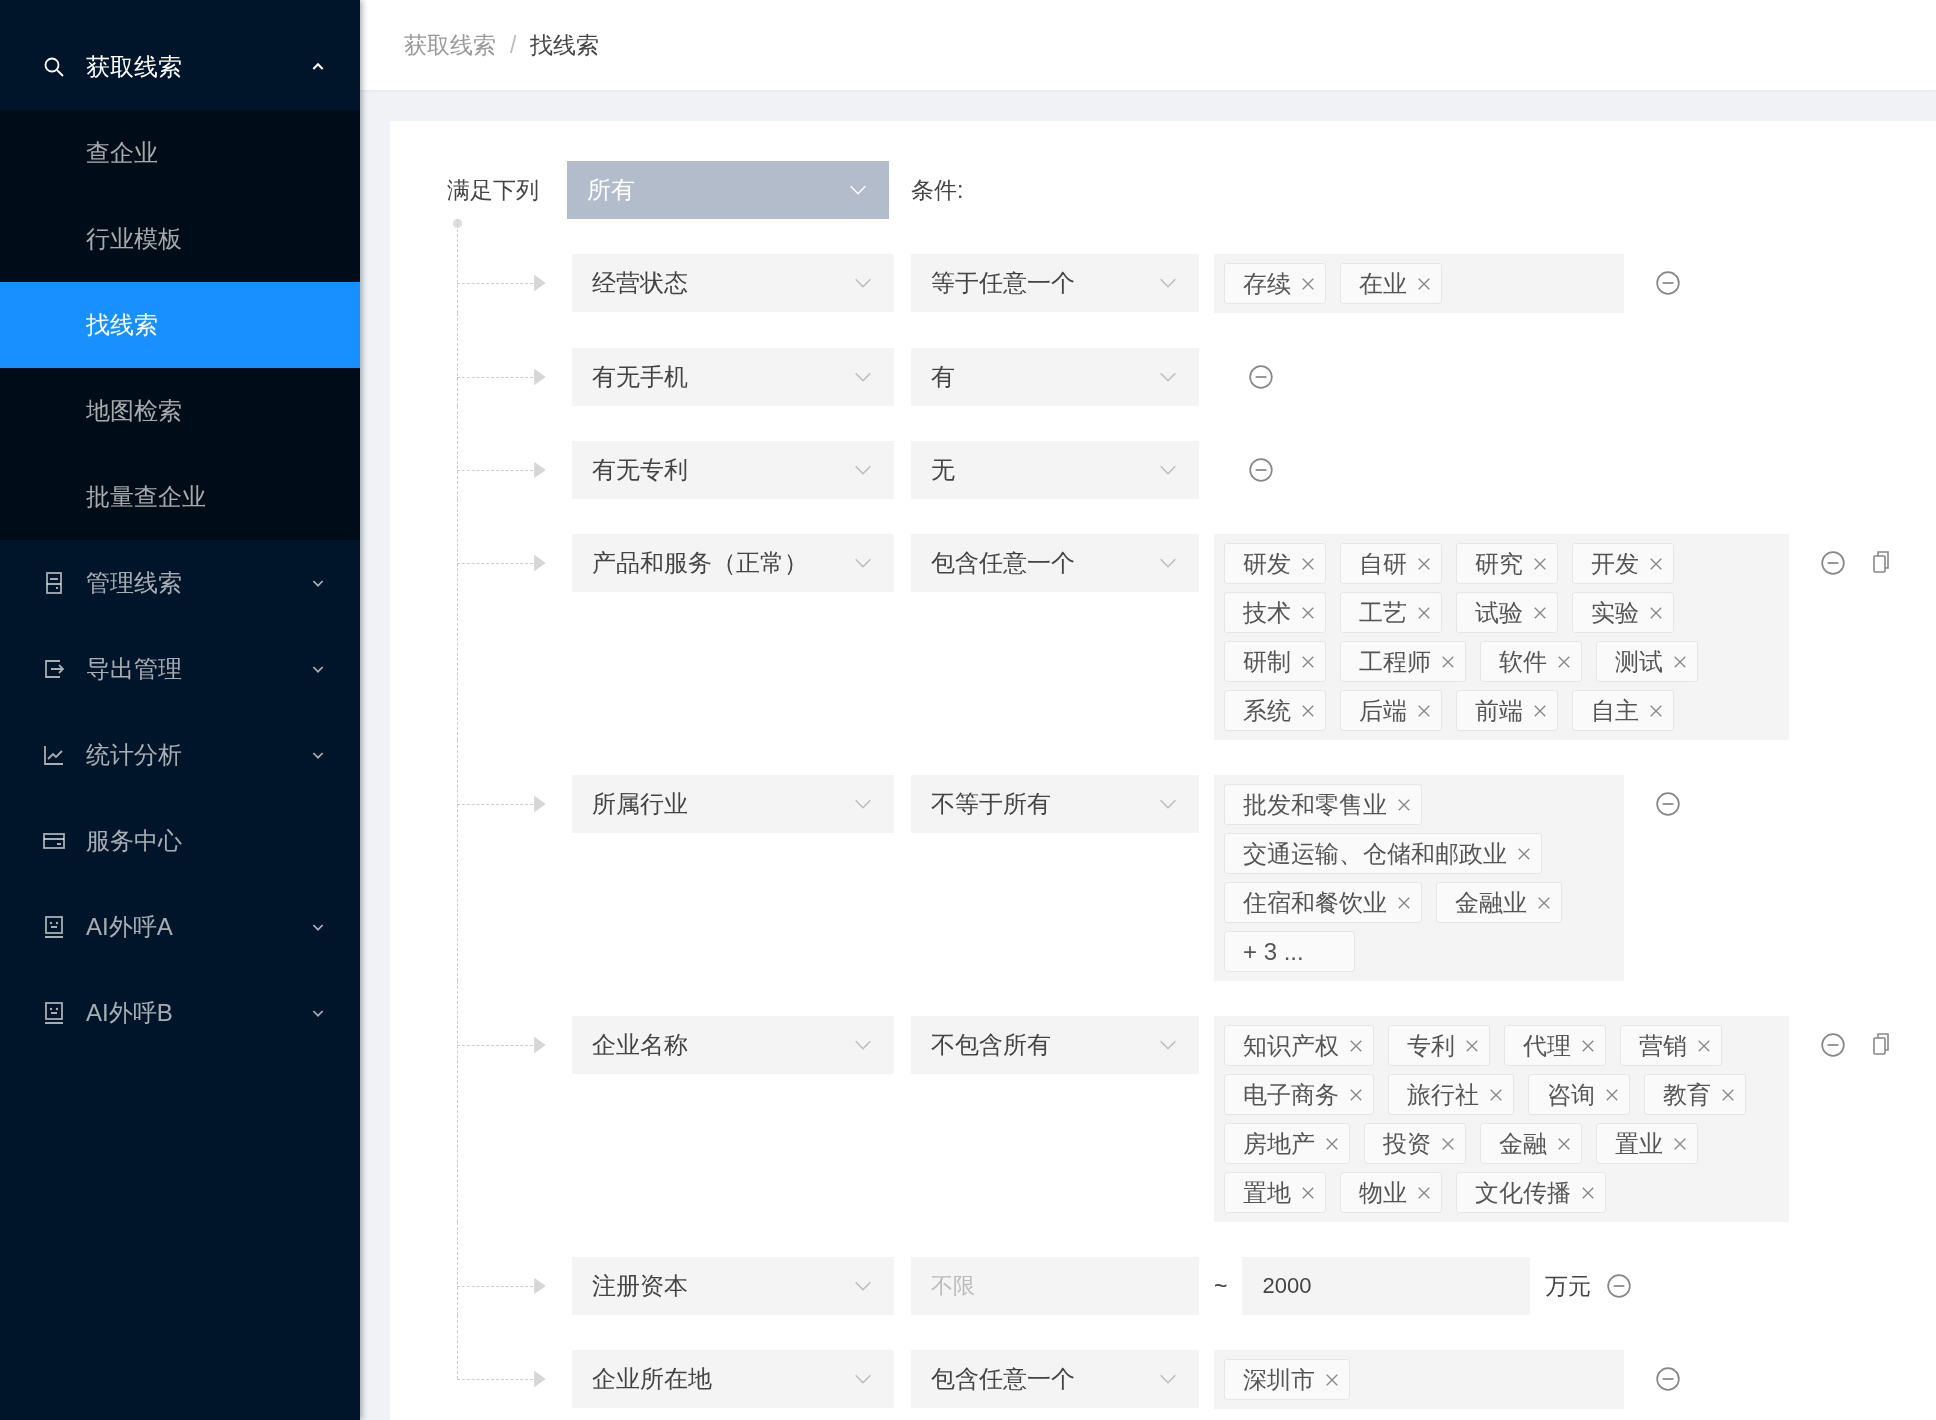 This screenshot has width=1936, height=1420. I want to click on menu-item: 服务中心, so click(223, 841).